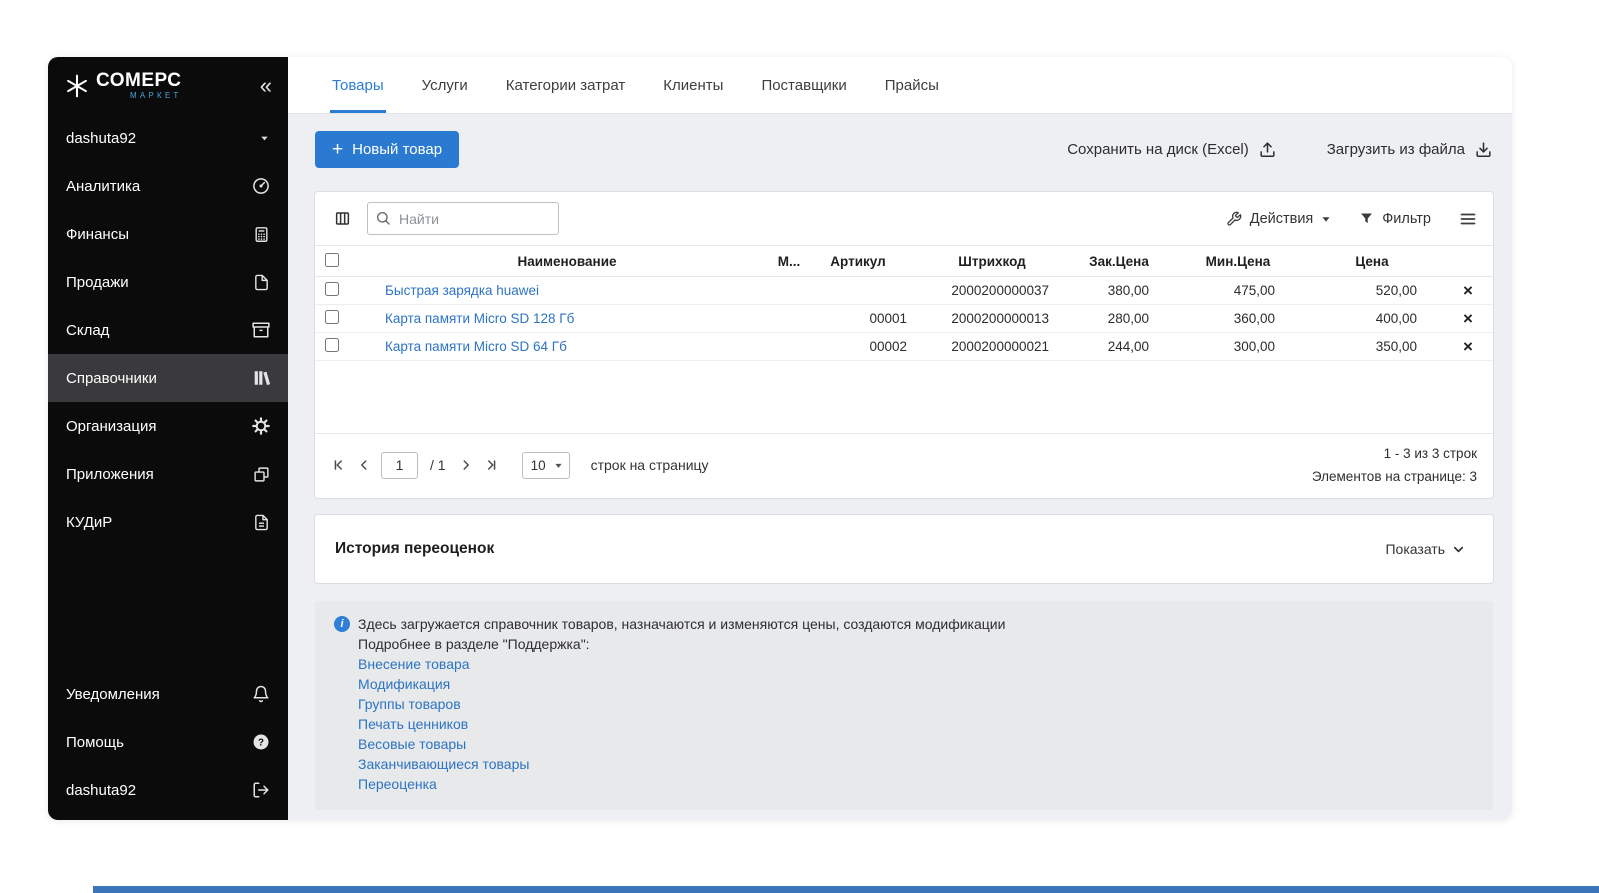 The height and width of the screenshot is (893, 1599). I want to click on sidebar-item-label: Организация, so click(111, 426).